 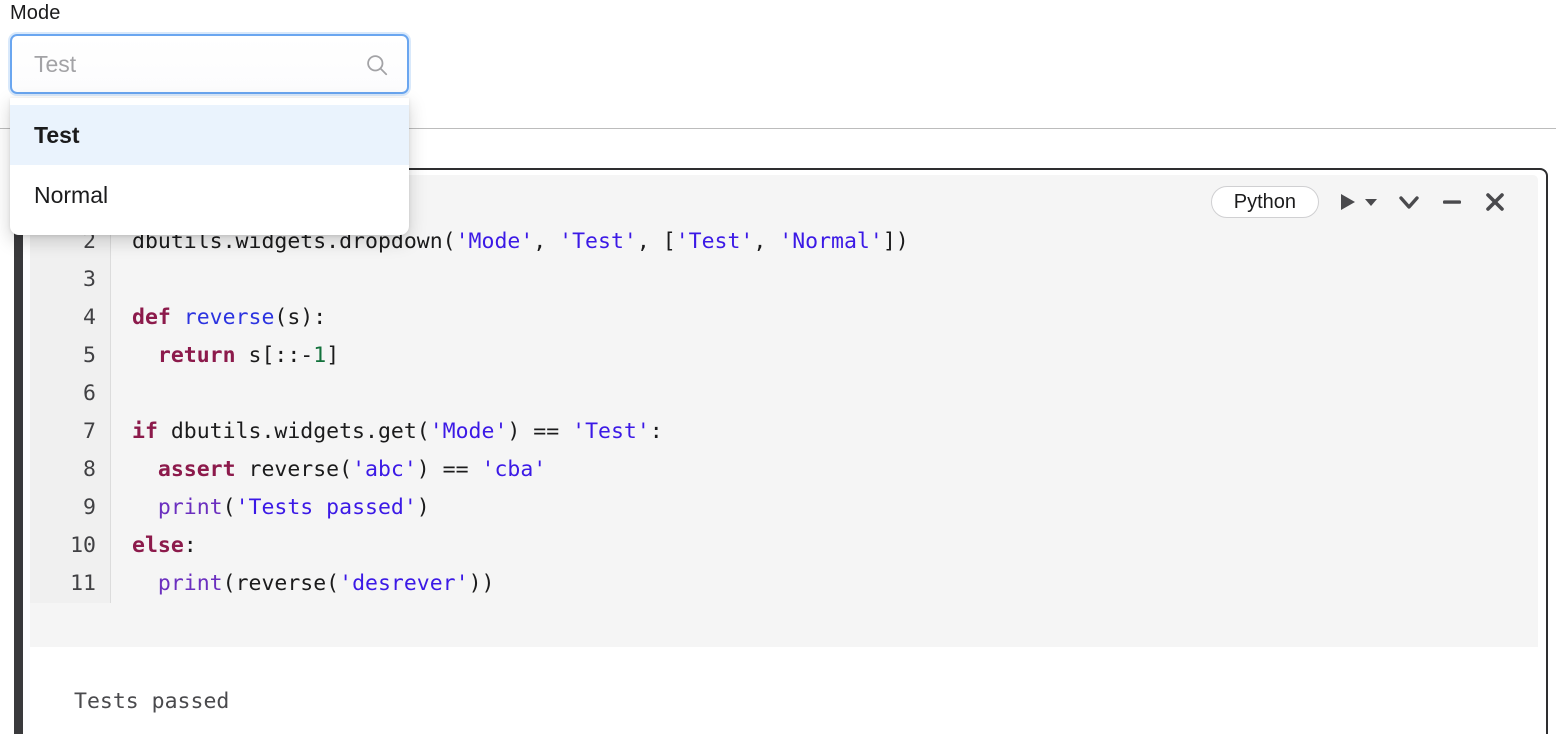 I want to click on code-token: def, so click(x=151, y=317).